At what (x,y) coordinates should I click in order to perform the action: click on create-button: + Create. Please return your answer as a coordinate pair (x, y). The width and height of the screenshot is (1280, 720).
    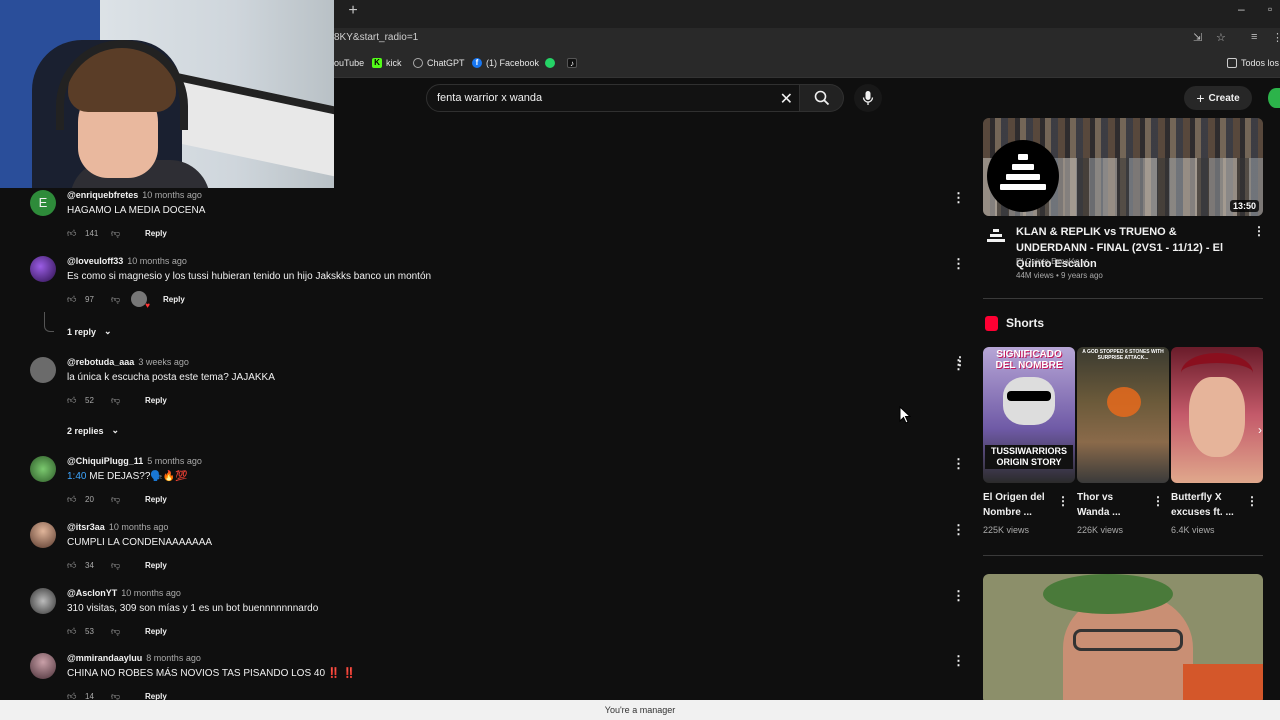
    Looking at the image, I should click on (1218, 98).